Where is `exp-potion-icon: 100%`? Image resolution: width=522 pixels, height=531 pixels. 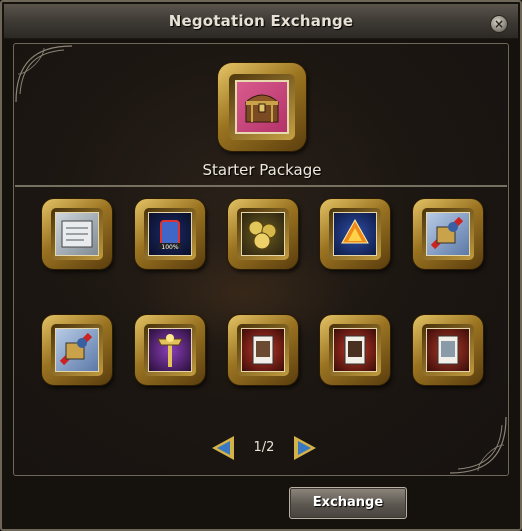 exp-potion-icon: 100% is located at coordinates (170, 234).